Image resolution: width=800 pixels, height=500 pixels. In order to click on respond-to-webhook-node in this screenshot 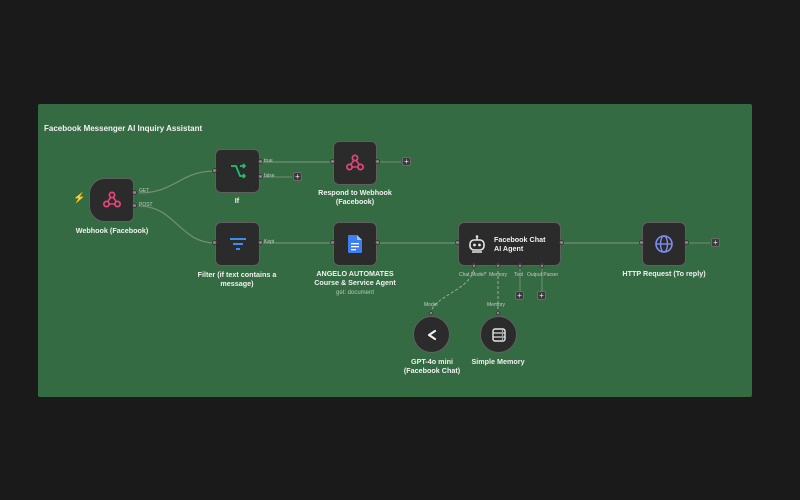, I will do `click(355, 163)`.